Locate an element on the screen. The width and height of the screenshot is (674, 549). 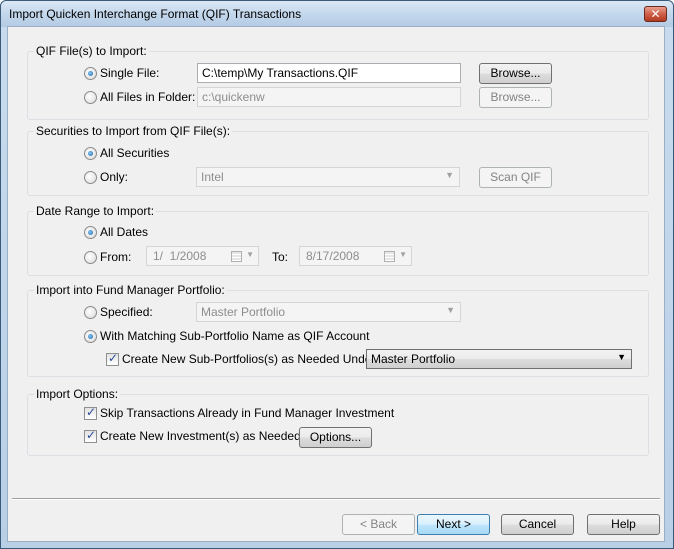
single-file-input: C:\temp\My Transactions.QIF is located at coordinates (329, 73).